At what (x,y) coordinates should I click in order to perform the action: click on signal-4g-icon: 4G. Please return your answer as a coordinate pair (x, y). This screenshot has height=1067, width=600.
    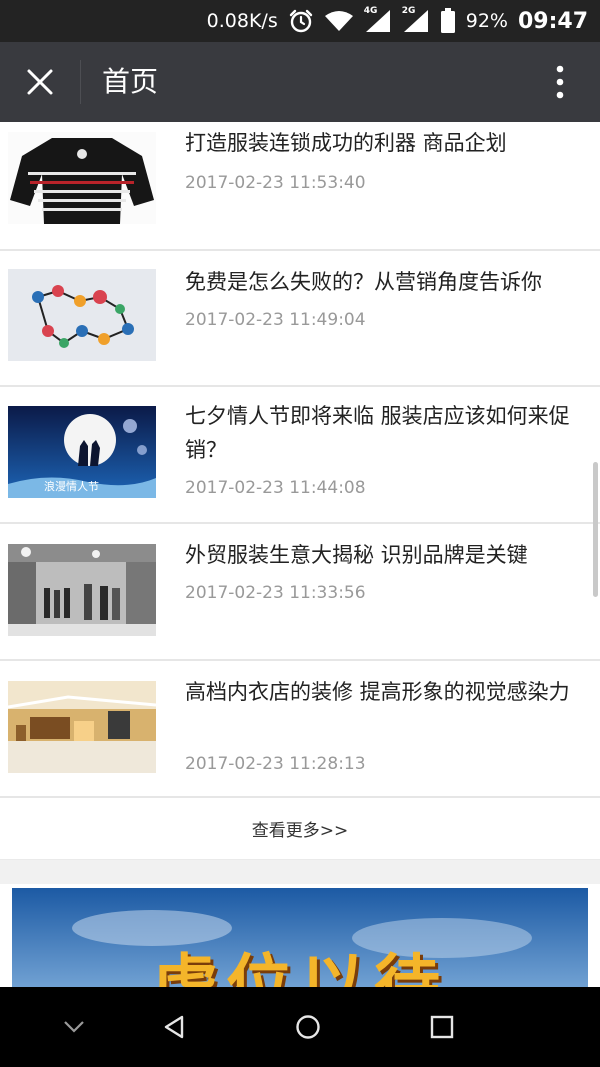
    Looking at the image, I should click on (377, 20).